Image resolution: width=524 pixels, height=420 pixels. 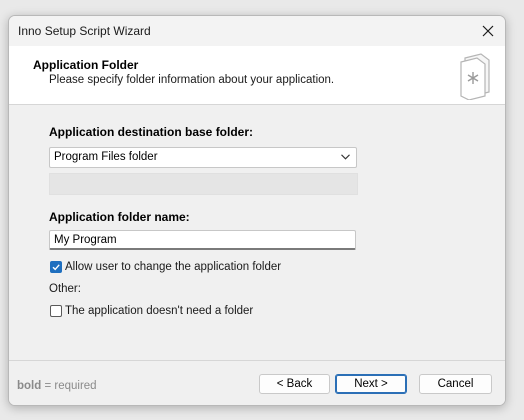 I want to click on back-button: < Back, so click(x=294, y=384).